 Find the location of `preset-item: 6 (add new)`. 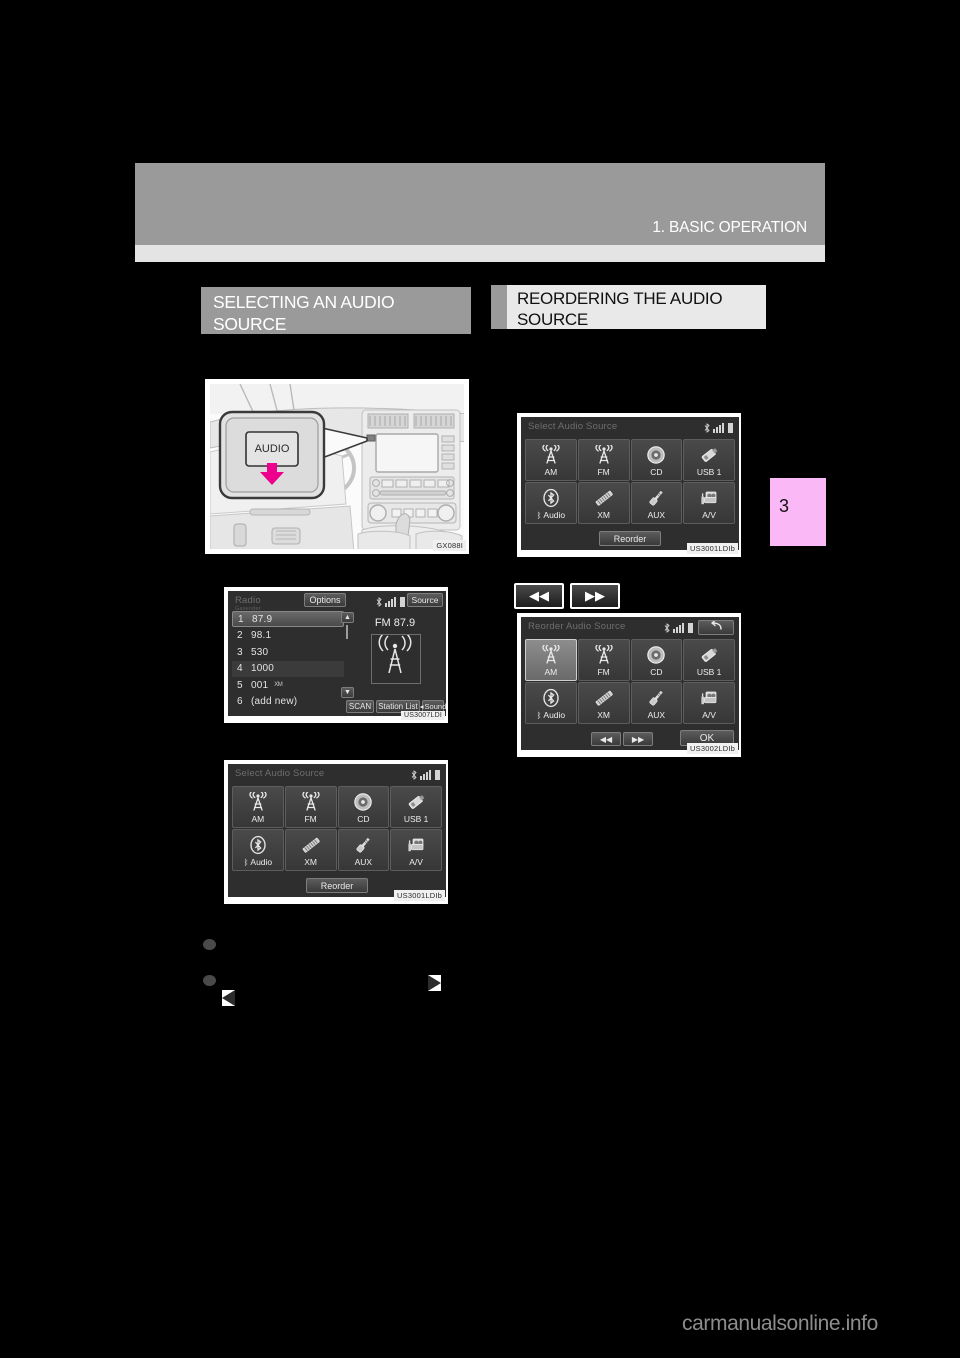

preset-item: 6 (add new) is located at coordinates (288, 702).